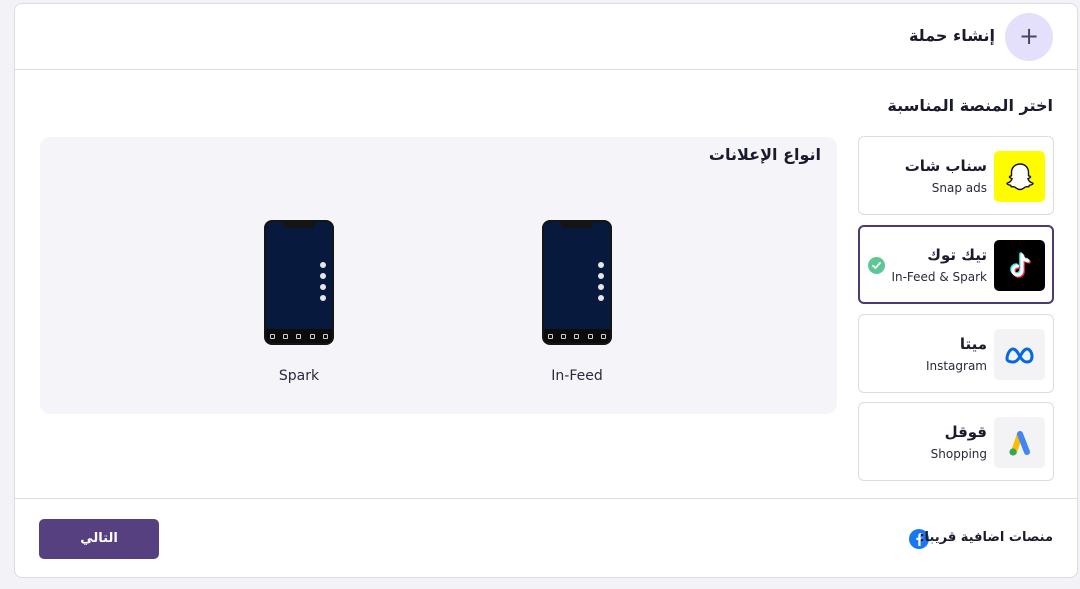 The width and height of the screenshot is (1080, 589). What do you see at coordinates (1019, 265) in the screenshot?
I see `tiktok-icon` at bounding box center [1019, 265].